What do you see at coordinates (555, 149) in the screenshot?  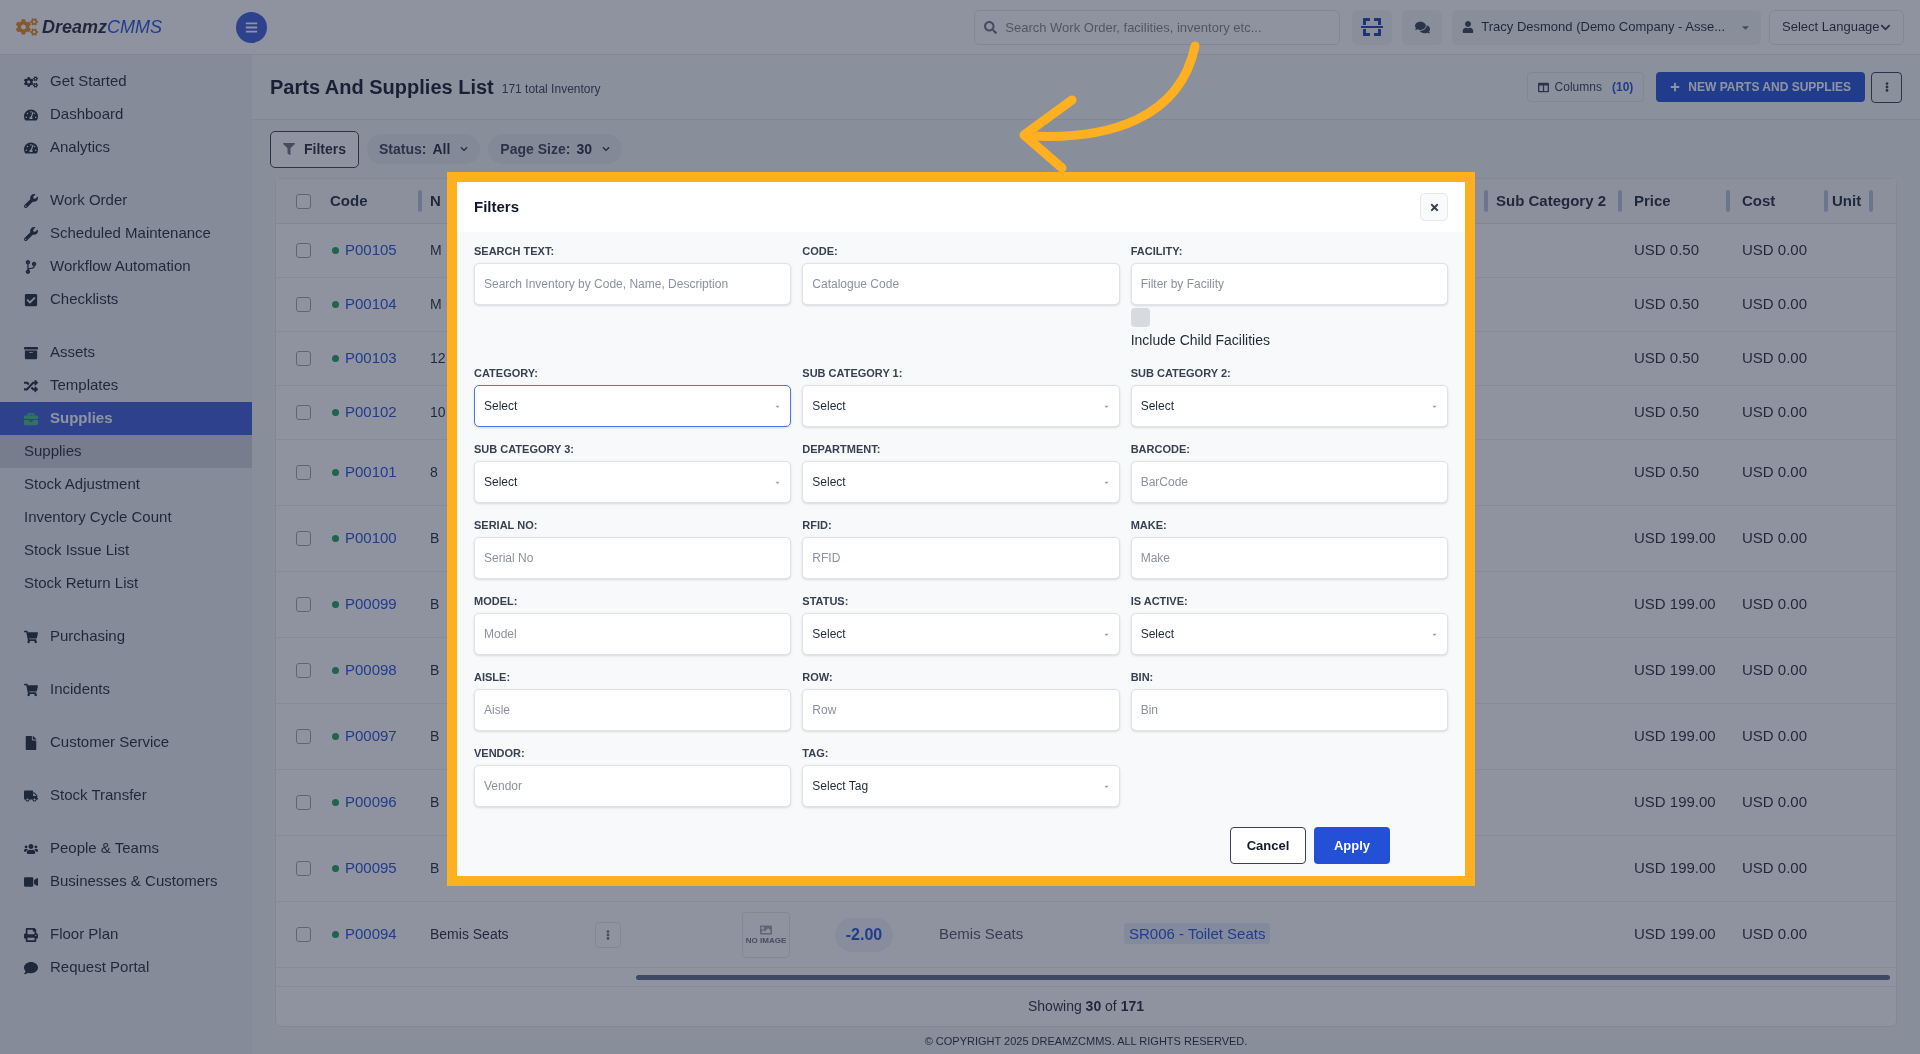 I see `filter-chip: Page Size: 30` at bounding box center [555, 149].